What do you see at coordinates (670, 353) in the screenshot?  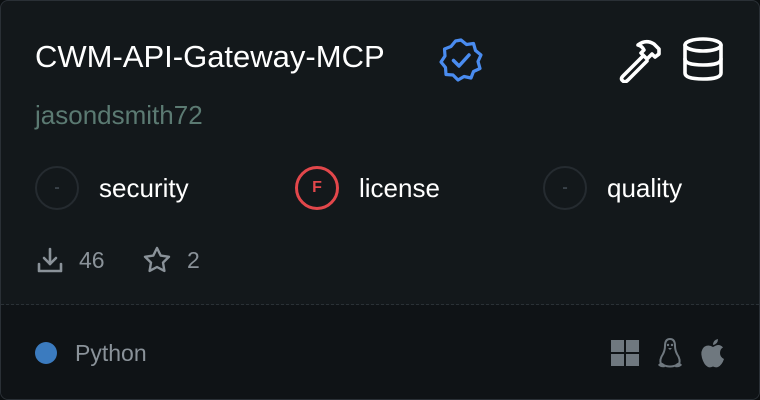 I see `linux-icon` at bounding box center [670, 353].